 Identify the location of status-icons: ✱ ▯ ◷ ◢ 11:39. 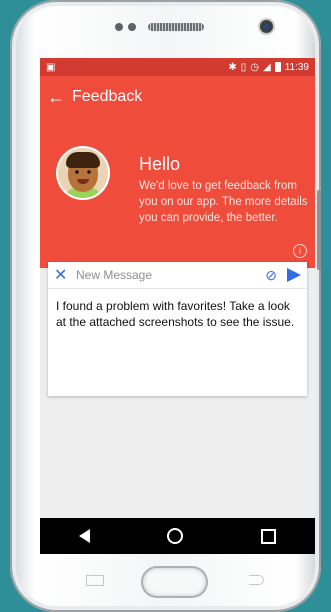
(268, 67).